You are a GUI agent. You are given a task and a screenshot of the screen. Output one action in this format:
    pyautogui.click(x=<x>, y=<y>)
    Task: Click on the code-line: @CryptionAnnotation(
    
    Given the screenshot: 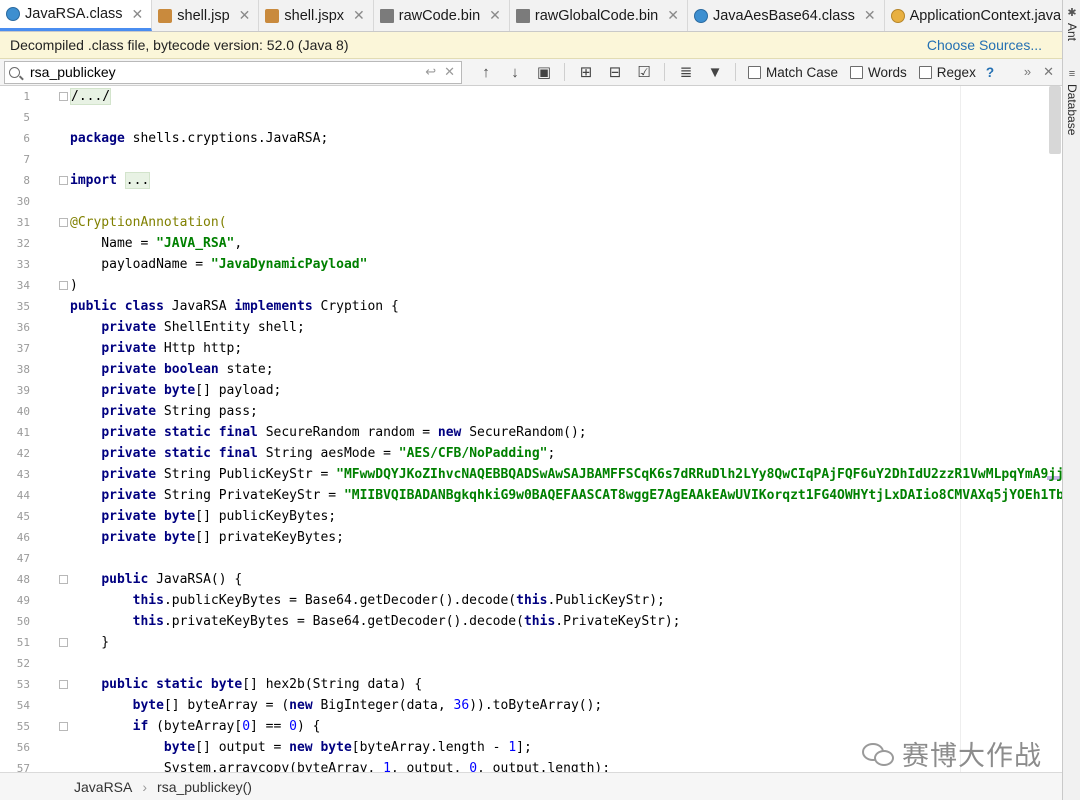 What is the action you would take?
    pyautogui.click(x=148, y=222)
    